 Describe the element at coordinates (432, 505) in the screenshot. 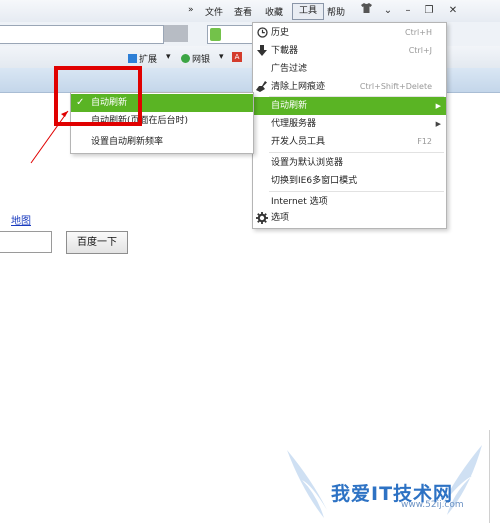

I see `watermark-url: www.52ij.com` at that location.